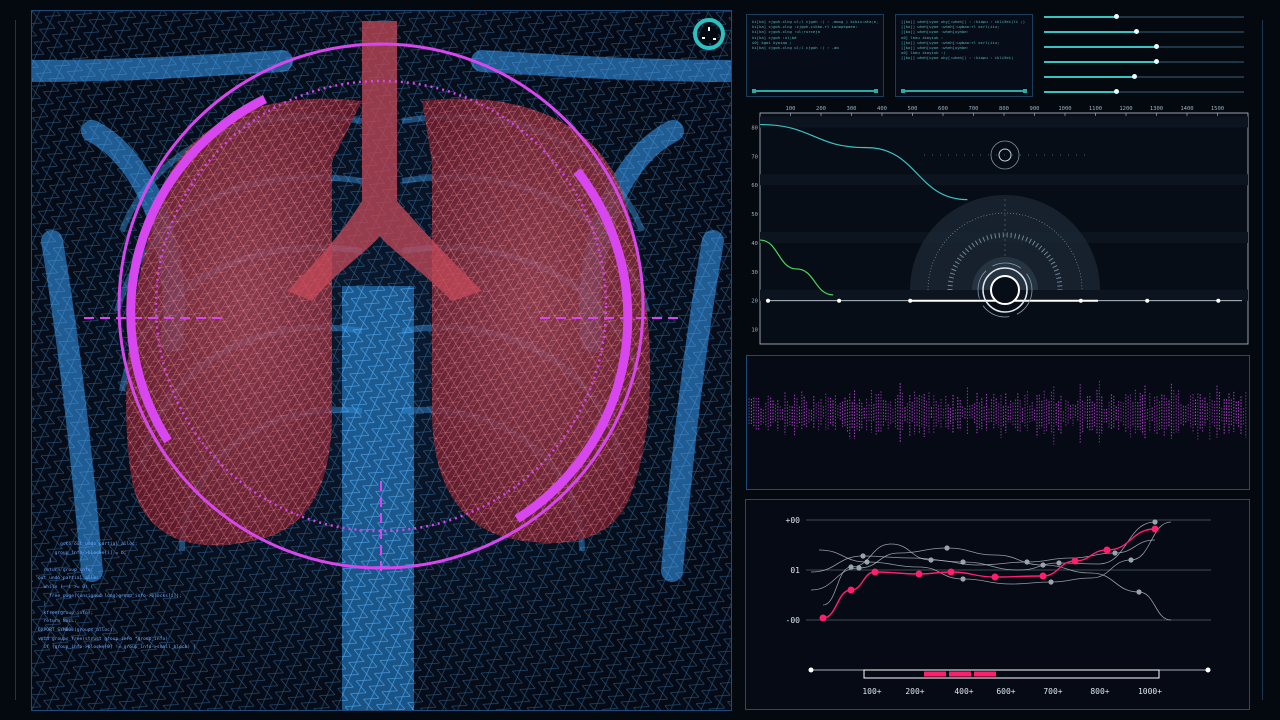 The image size is (1280, 720). Describe the element at coordinates (1011, 674) in the screenshot. I see `scrubber-window` at that location.